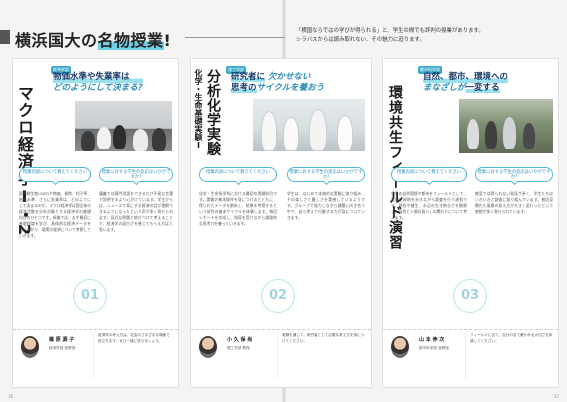  What do you see at coordinates (432, 340) in the screenshot?
I see `professor-name: 山 本 伸 次` at bounding box center [432, 340].